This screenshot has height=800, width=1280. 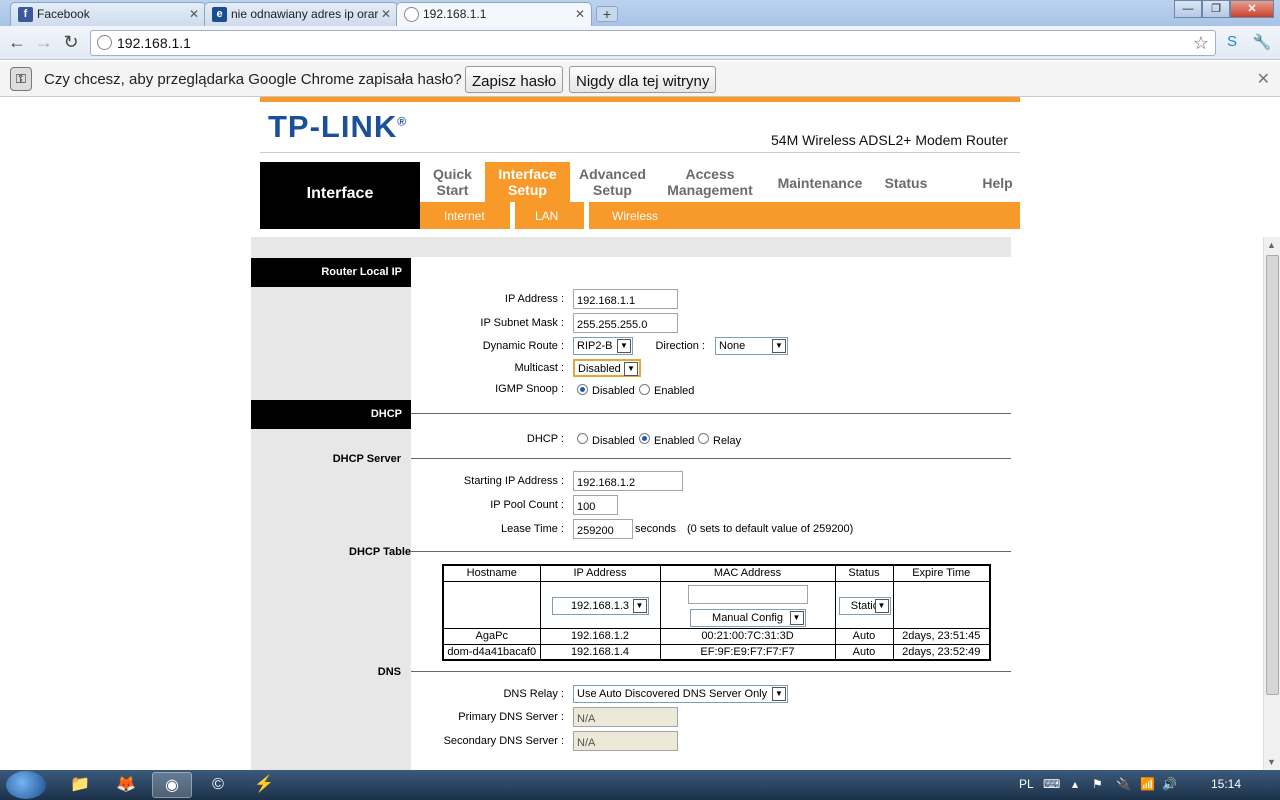 I want to click on dhcp-disabled-radio, so click(x=582, y=438).